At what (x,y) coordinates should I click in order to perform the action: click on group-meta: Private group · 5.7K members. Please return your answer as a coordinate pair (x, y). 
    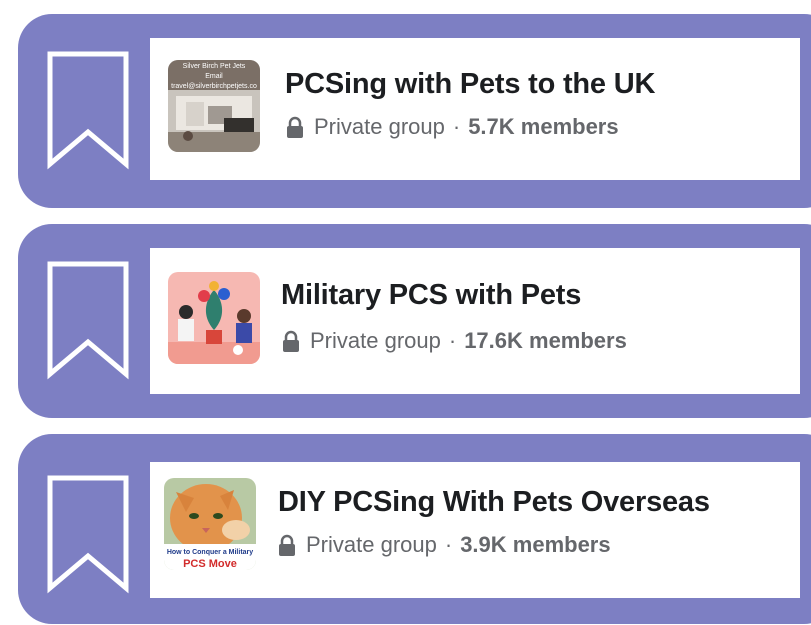
    Looking at the image, I should click on (452, 127).